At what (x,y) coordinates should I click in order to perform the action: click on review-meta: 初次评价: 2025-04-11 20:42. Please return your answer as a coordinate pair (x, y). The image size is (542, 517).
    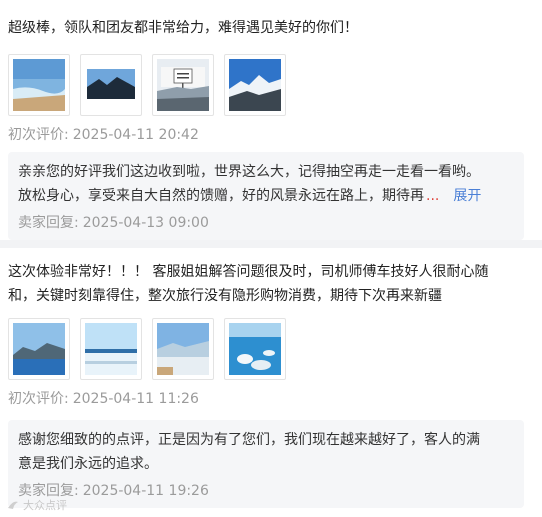
    Looking at the image, I should click on (103, 134).